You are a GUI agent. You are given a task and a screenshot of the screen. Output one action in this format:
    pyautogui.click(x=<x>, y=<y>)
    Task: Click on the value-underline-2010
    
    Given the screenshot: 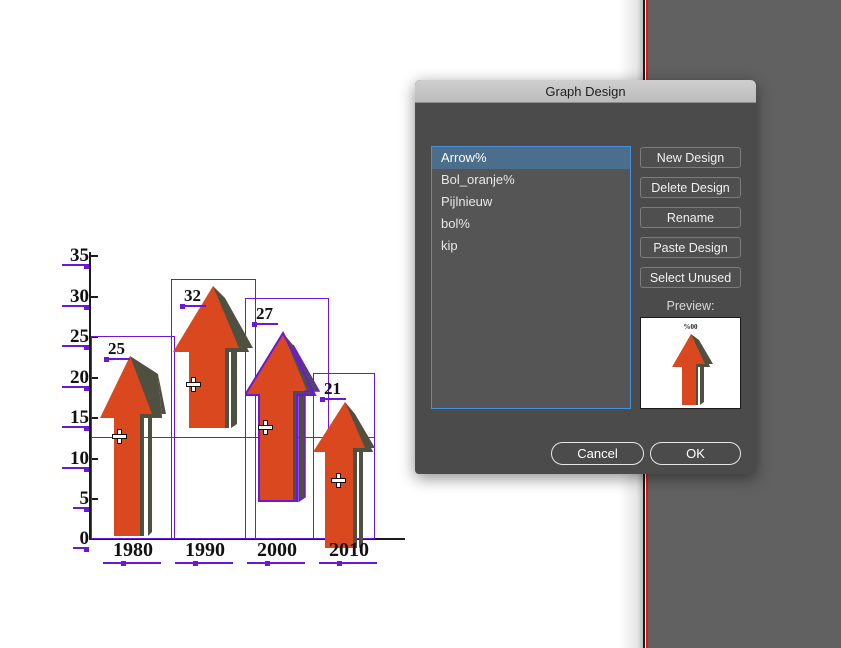 What is the action you would take?
    pyautogui.click(x=334, y=399)
    